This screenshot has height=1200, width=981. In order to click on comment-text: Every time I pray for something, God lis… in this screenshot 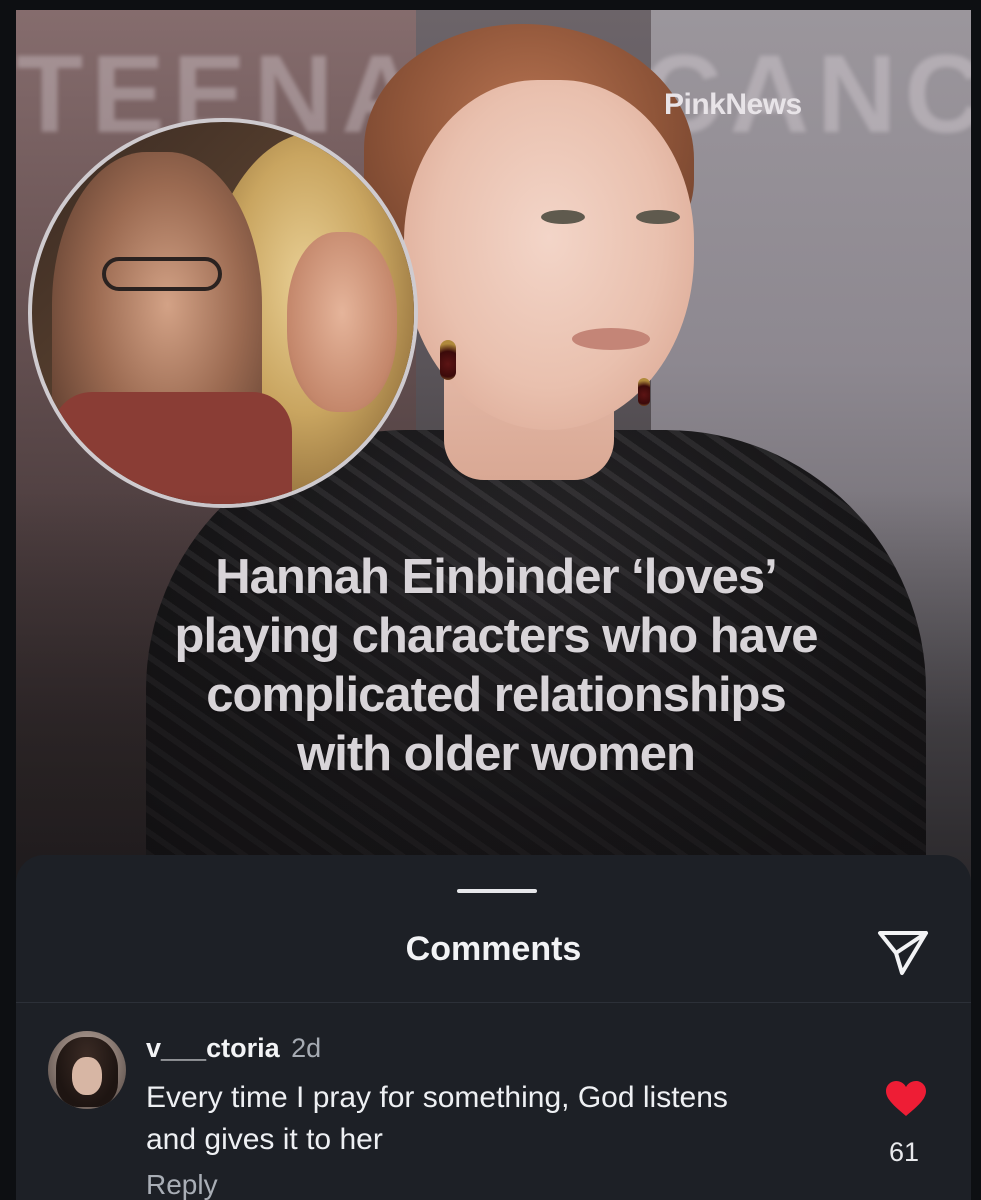, I will do `click(506, 1119)`.